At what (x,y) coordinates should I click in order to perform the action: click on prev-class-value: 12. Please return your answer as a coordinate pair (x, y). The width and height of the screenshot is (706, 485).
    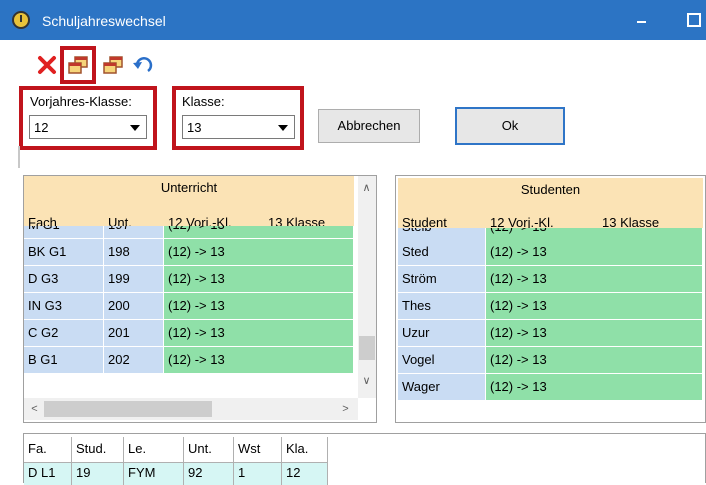
    Looking at the image, I should click on (41, 127).